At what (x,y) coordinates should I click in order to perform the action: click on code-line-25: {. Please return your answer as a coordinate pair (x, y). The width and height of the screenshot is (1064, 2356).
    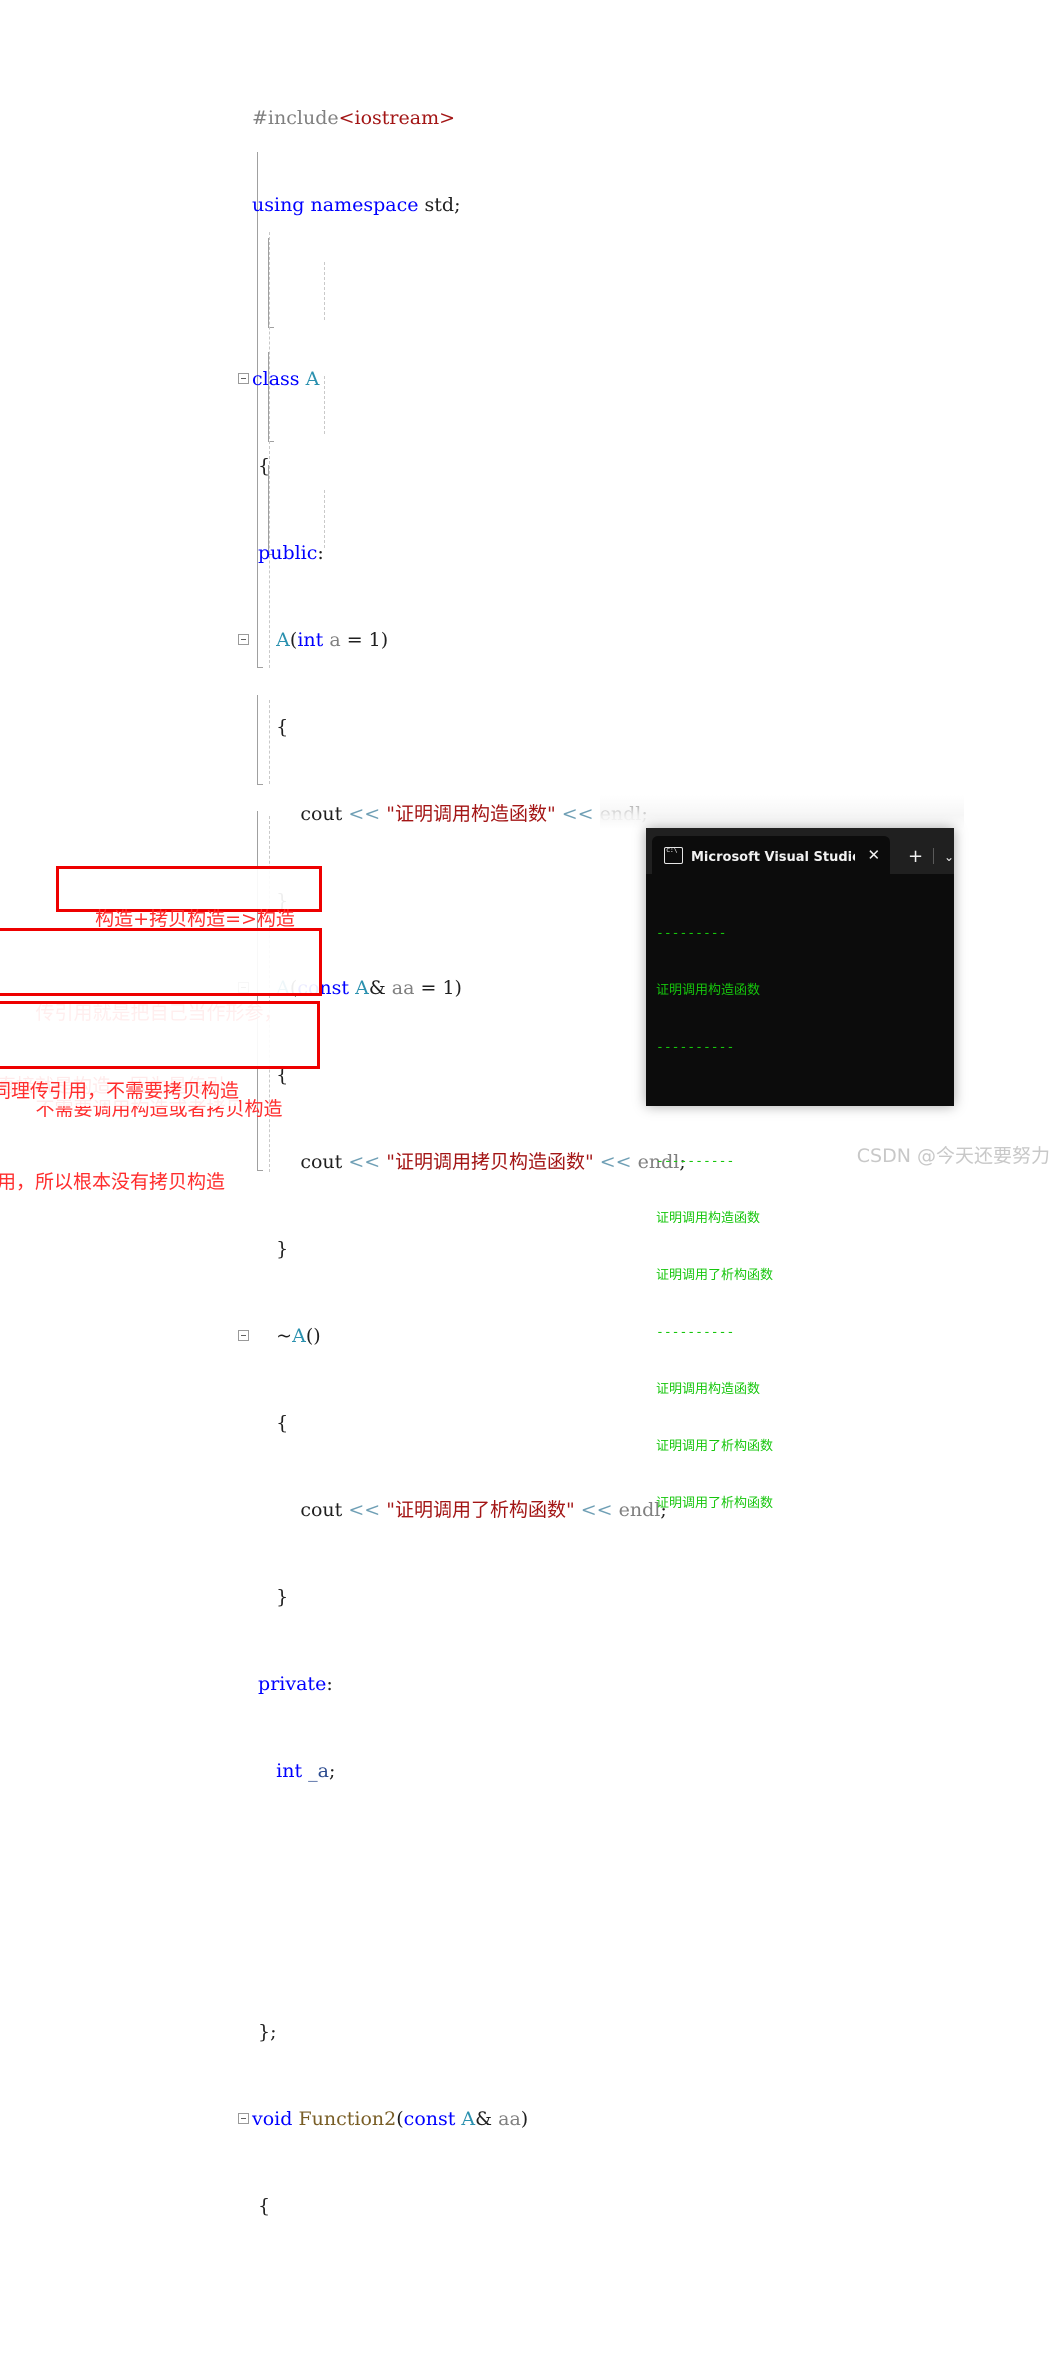
    Looking at the image, I should click on (469, 2206).